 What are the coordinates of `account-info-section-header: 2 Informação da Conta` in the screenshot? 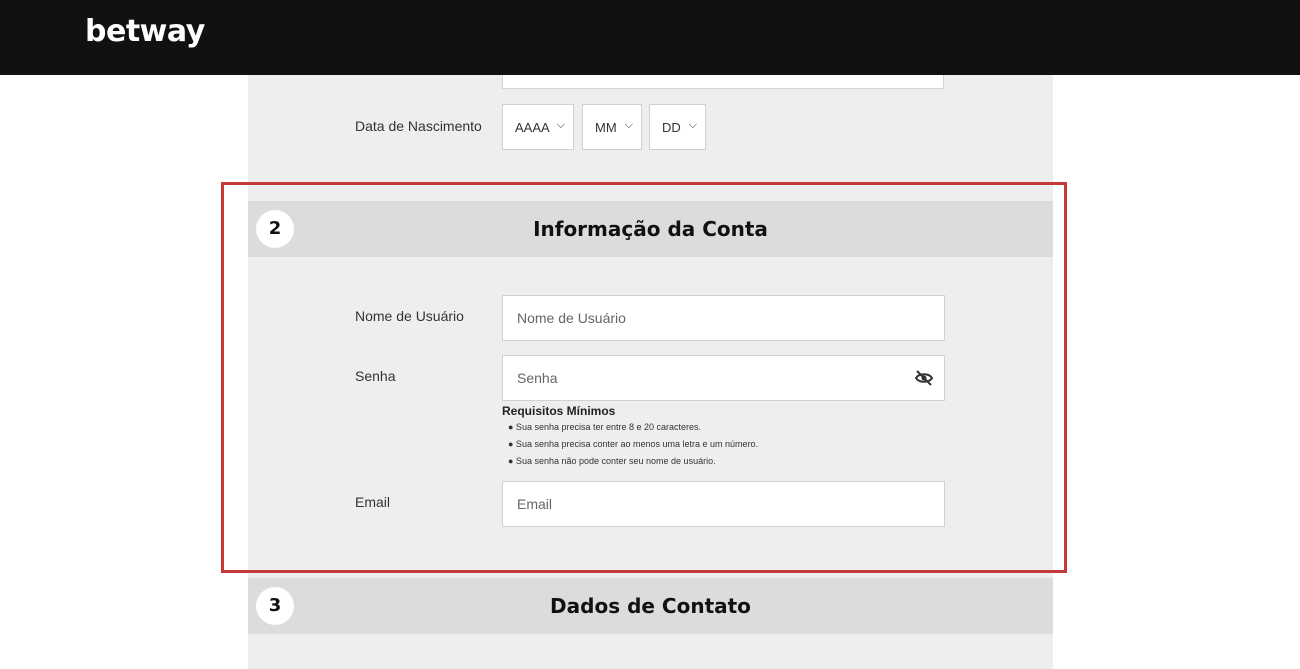 It's located at (650, 229).